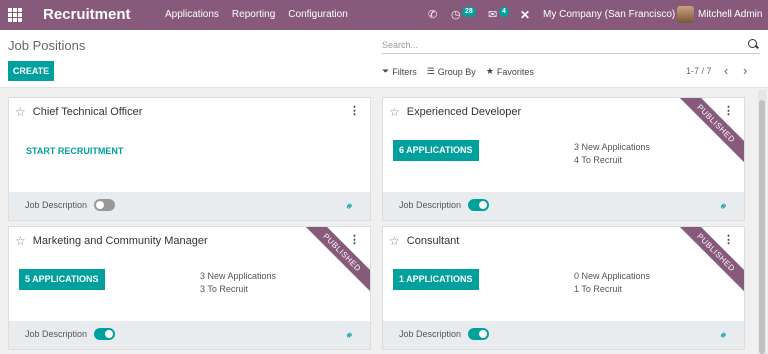  I want to click on favorites-label: Favorites, so click(515, 71).